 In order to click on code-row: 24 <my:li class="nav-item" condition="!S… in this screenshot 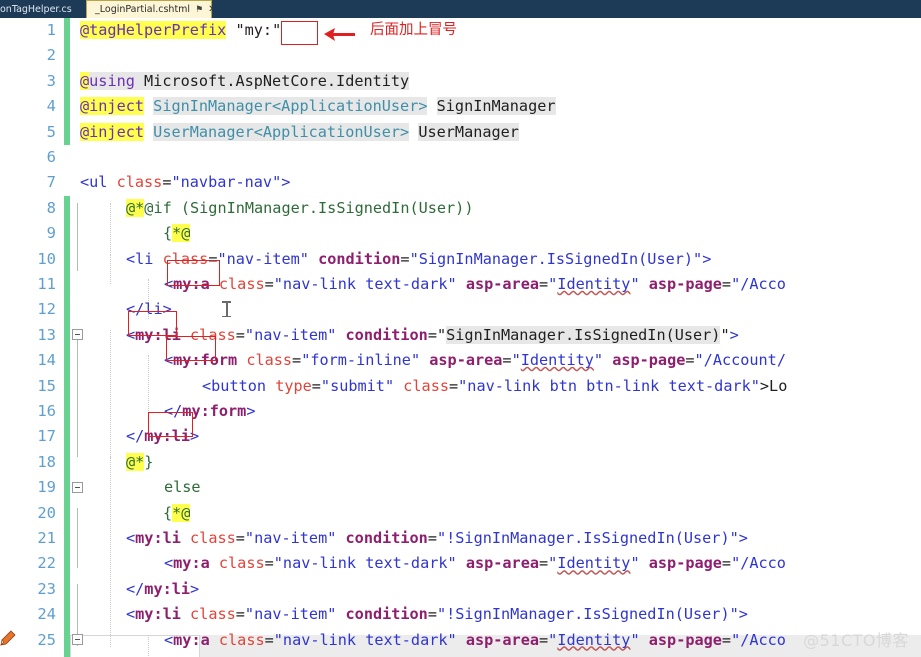, I will do `click(460, 615)`.